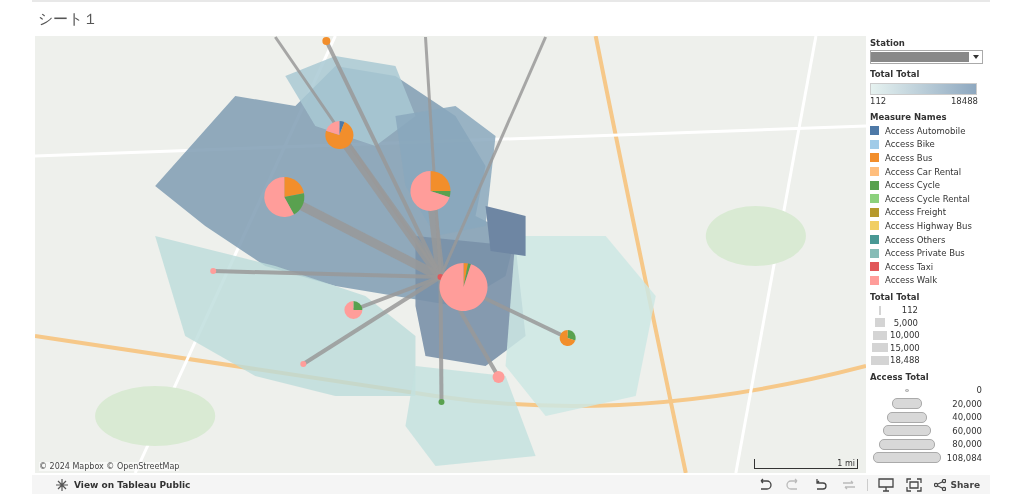  What do you see at coordinates (966, 418) in the screenshot?
I see `legend-label: 40,000` at bounding box center [966, 418].